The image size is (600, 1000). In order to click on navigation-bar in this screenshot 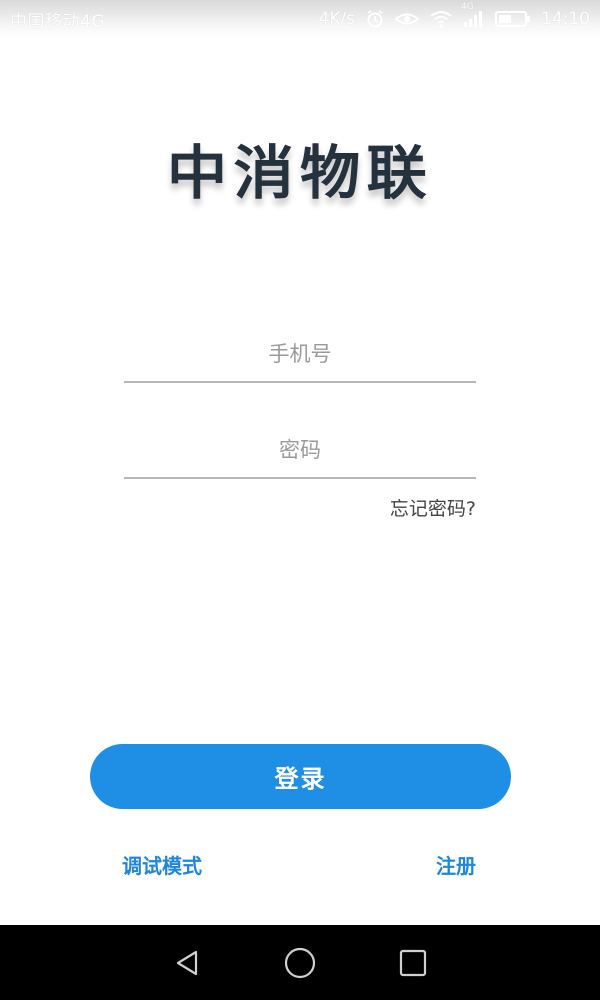, I will do `click(300, 962)`.